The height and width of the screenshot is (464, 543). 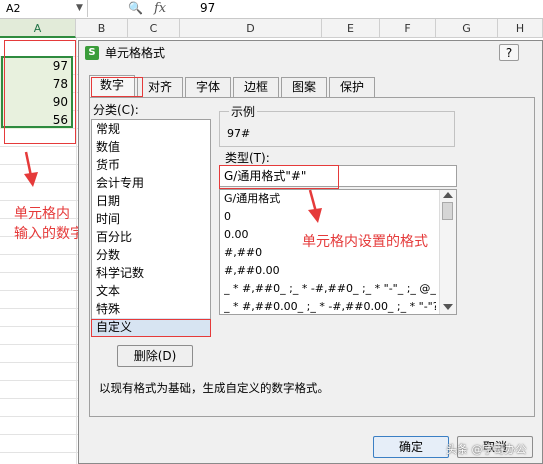 What do you see at coordinates (38, 28) in the screenshot?
I see `column-header-a: A` at bounding box center [38, 28].